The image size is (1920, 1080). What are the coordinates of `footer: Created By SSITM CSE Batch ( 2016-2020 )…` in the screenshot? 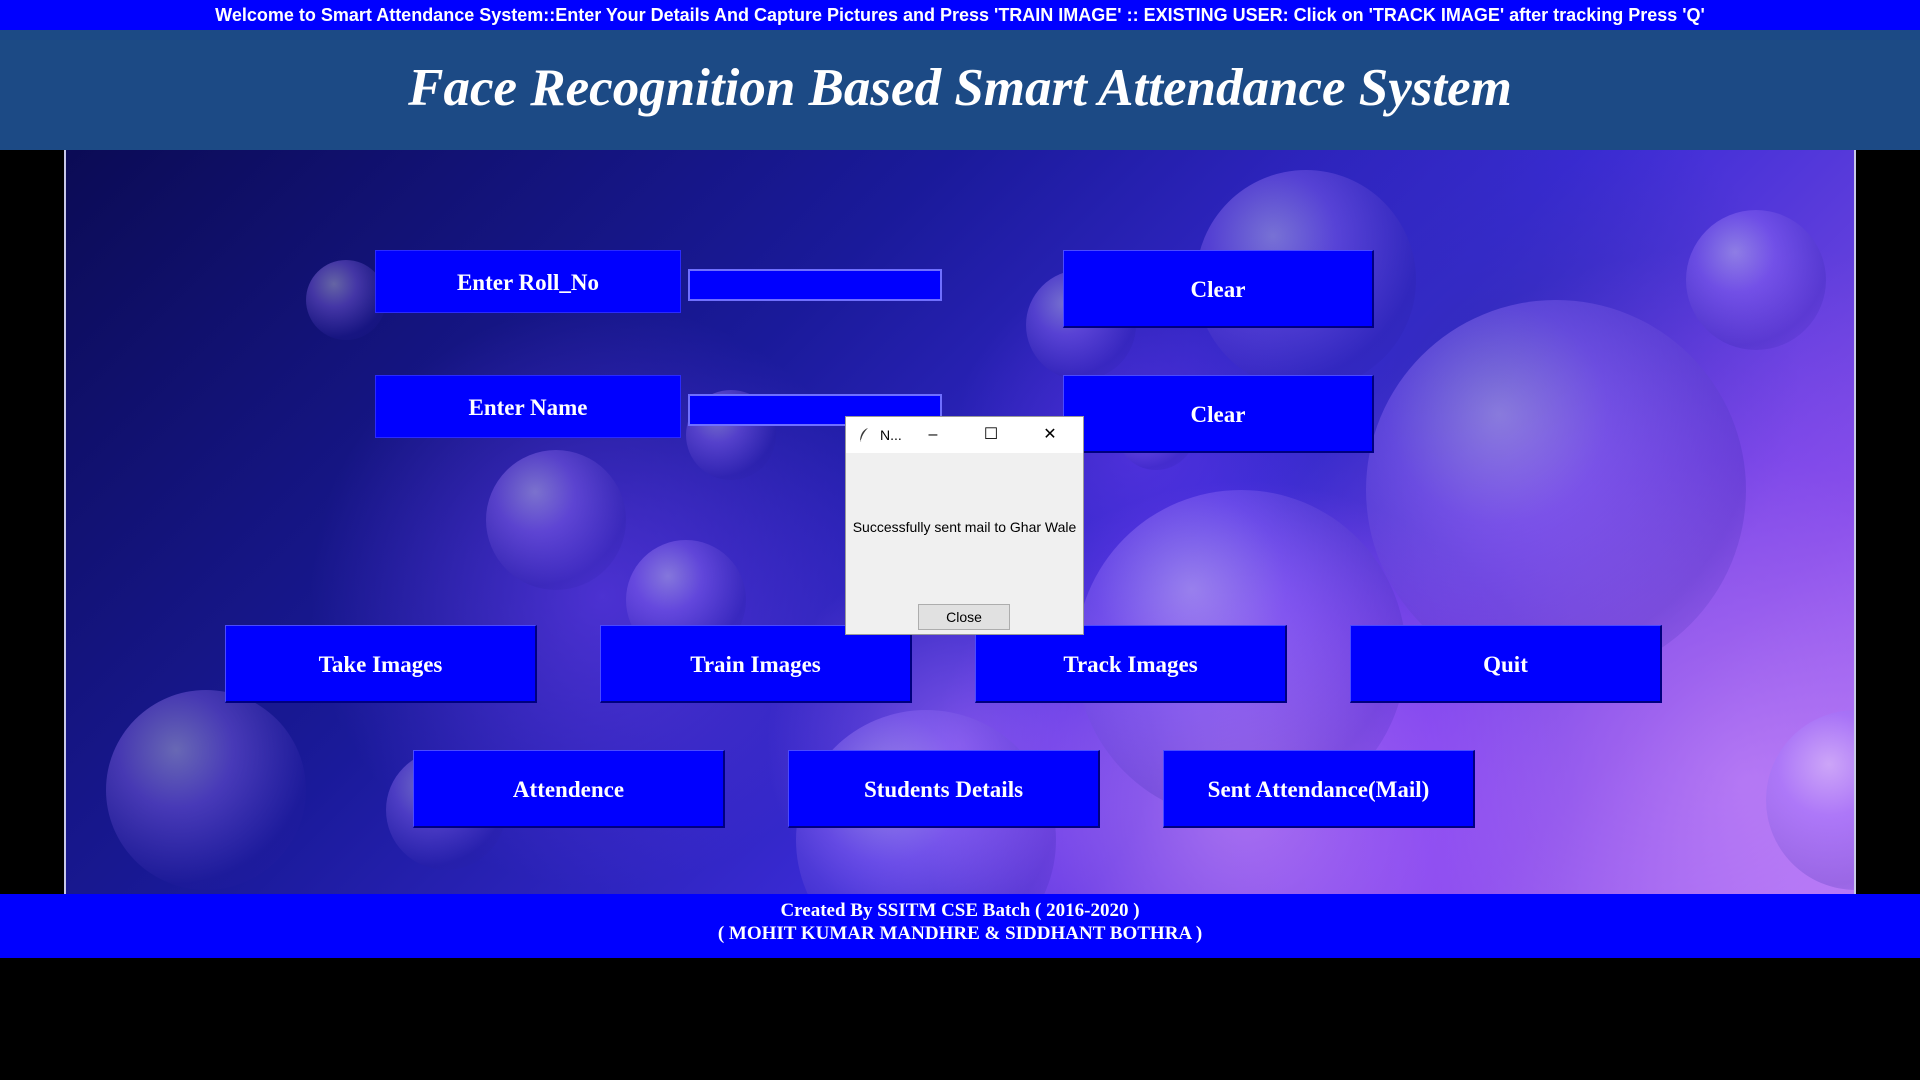 It's located at (960, 926).